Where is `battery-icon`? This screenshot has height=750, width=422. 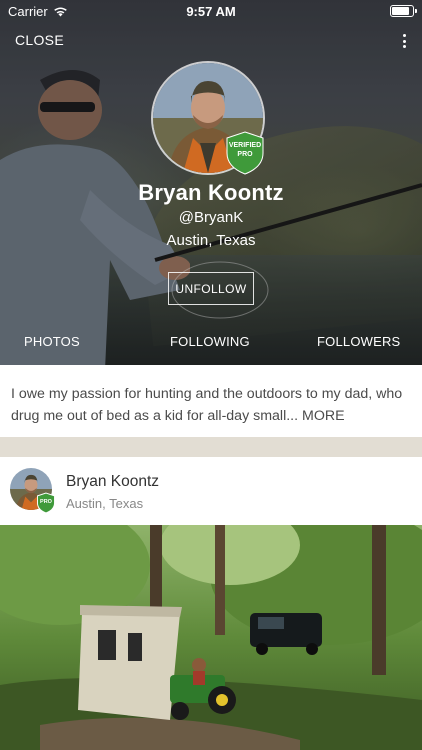 battery-icon is located at coordinates (403, 11).